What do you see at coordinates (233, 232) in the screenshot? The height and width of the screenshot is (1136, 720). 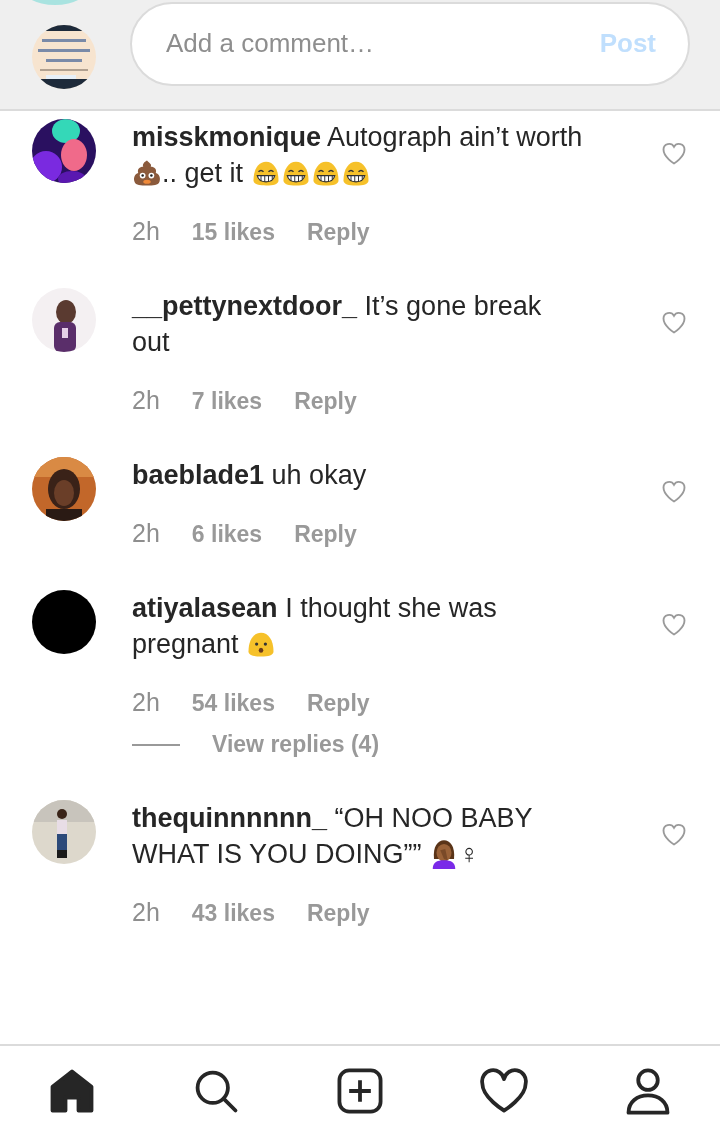 I see `likes-link: 15 likes` at bounding box center [233, 232].